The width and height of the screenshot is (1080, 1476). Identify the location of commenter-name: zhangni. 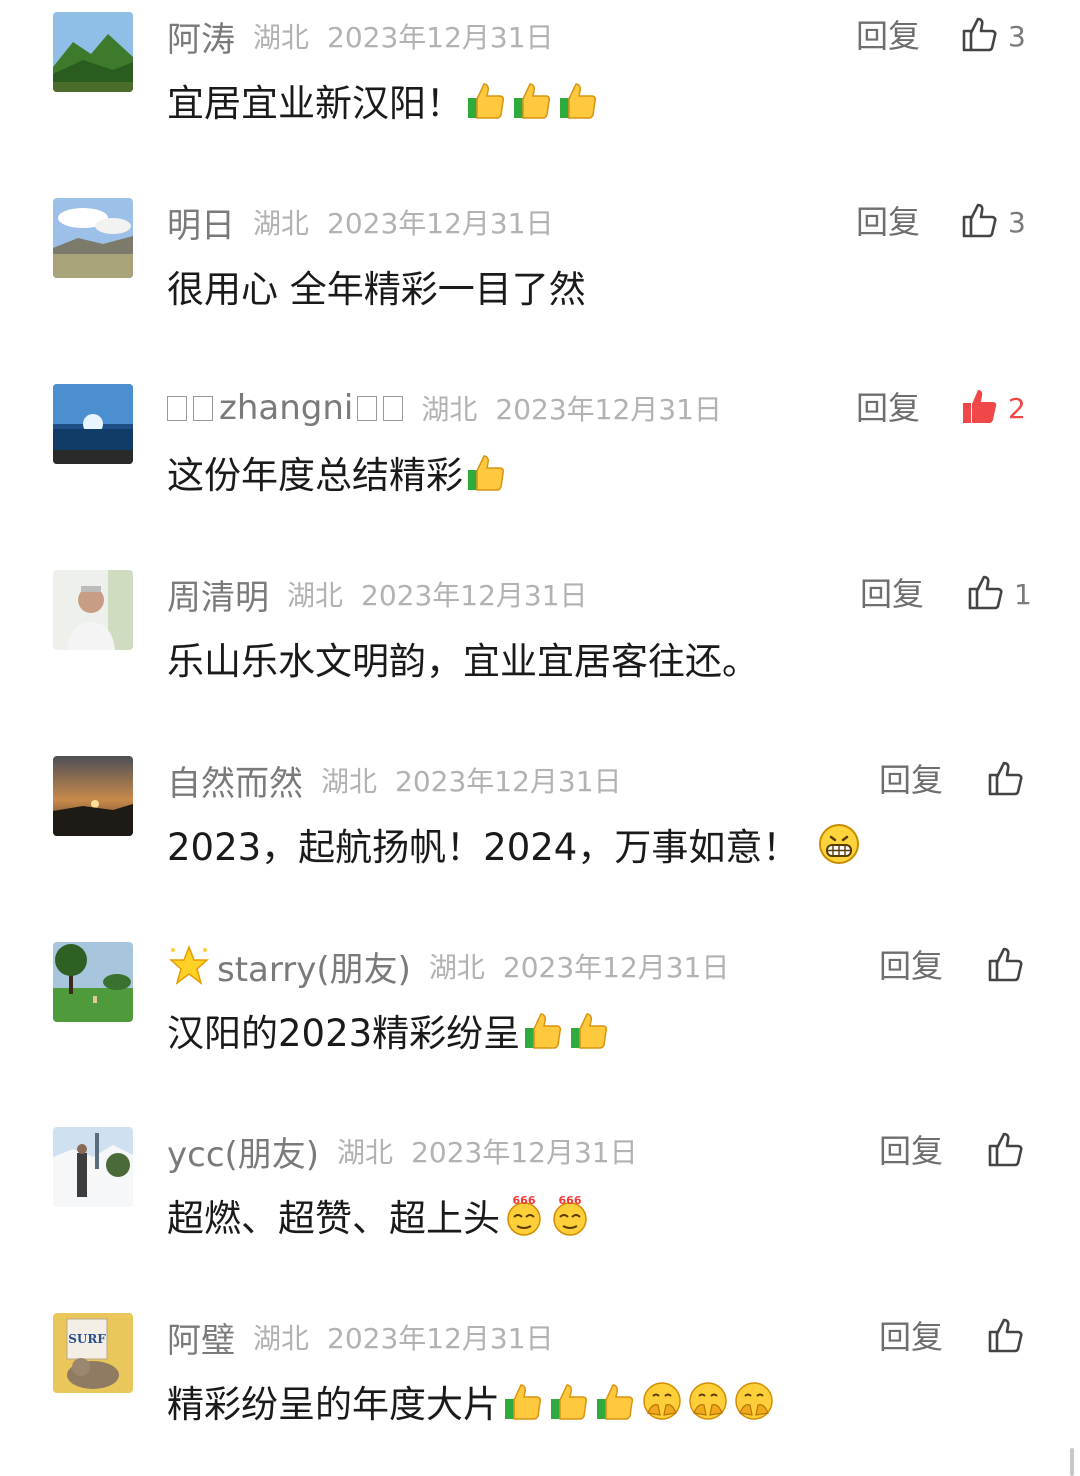
(285, 408).